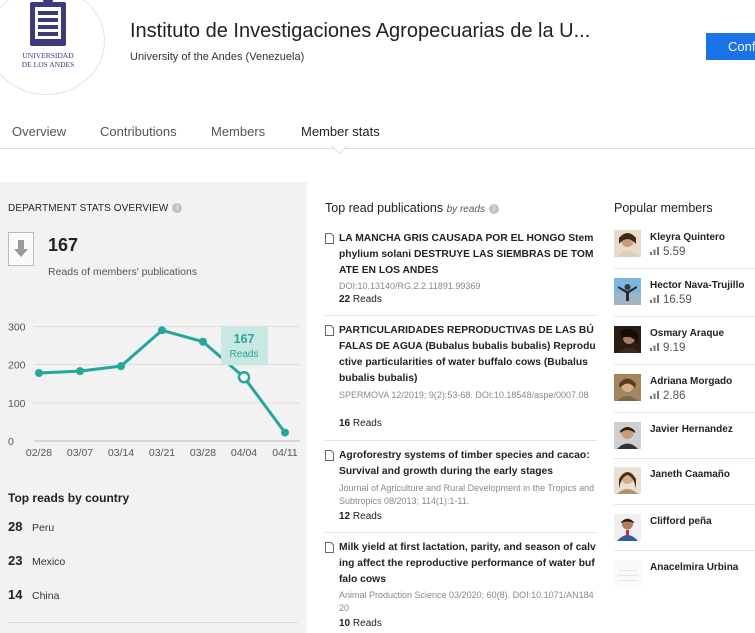 Image resolution: width=755 pixels, height=633 pixels. I want to click on publication-meta: DOI:10.13140/RG.2.2.11891.99369, so click(410, 286).